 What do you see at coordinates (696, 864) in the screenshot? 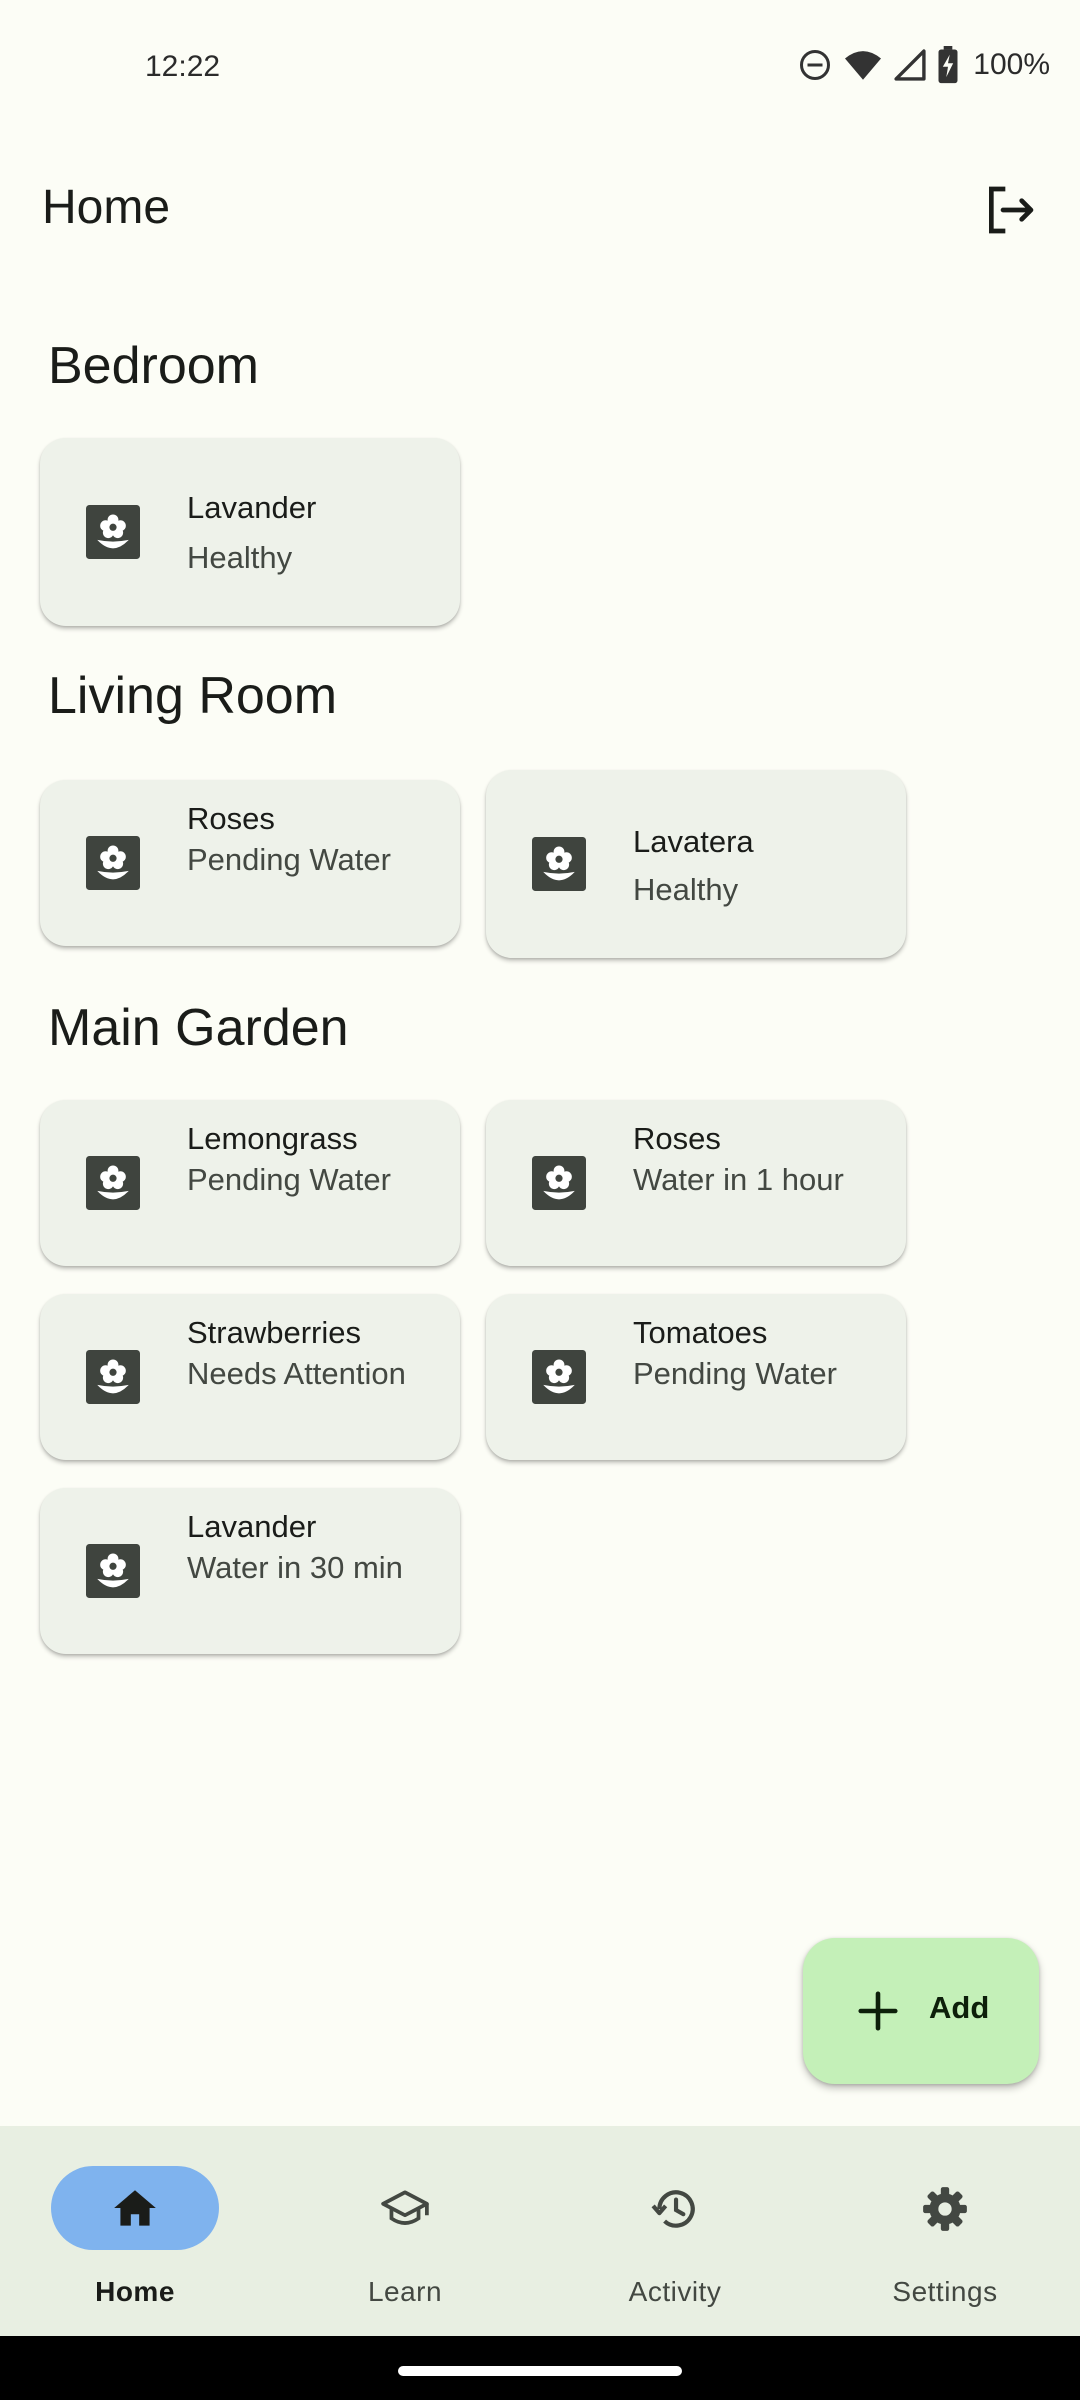
I see `plant-card: Lavatera Healthy` at bounding box center [696, 864].